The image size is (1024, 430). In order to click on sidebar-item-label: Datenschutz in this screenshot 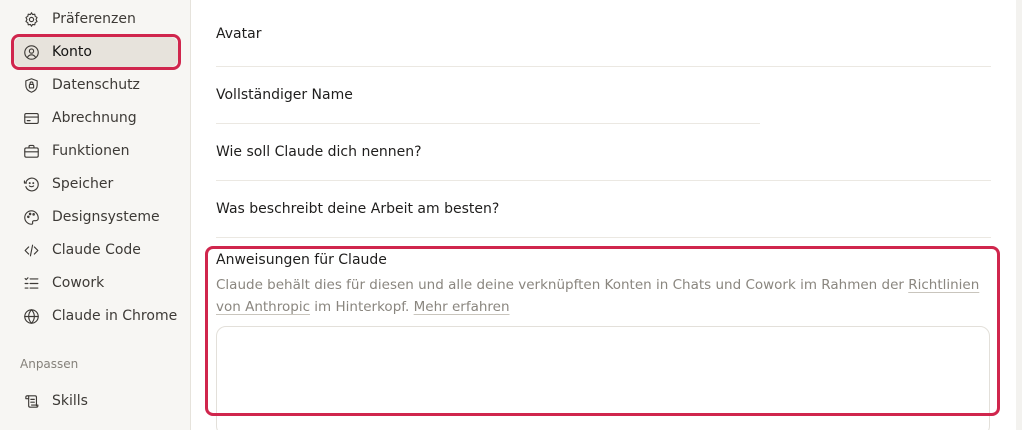, I will do `click(96, 85)`.